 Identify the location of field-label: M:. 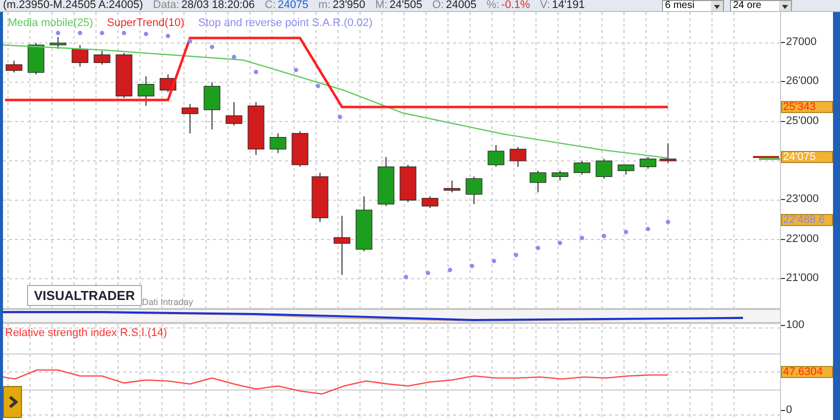
(381, 5).